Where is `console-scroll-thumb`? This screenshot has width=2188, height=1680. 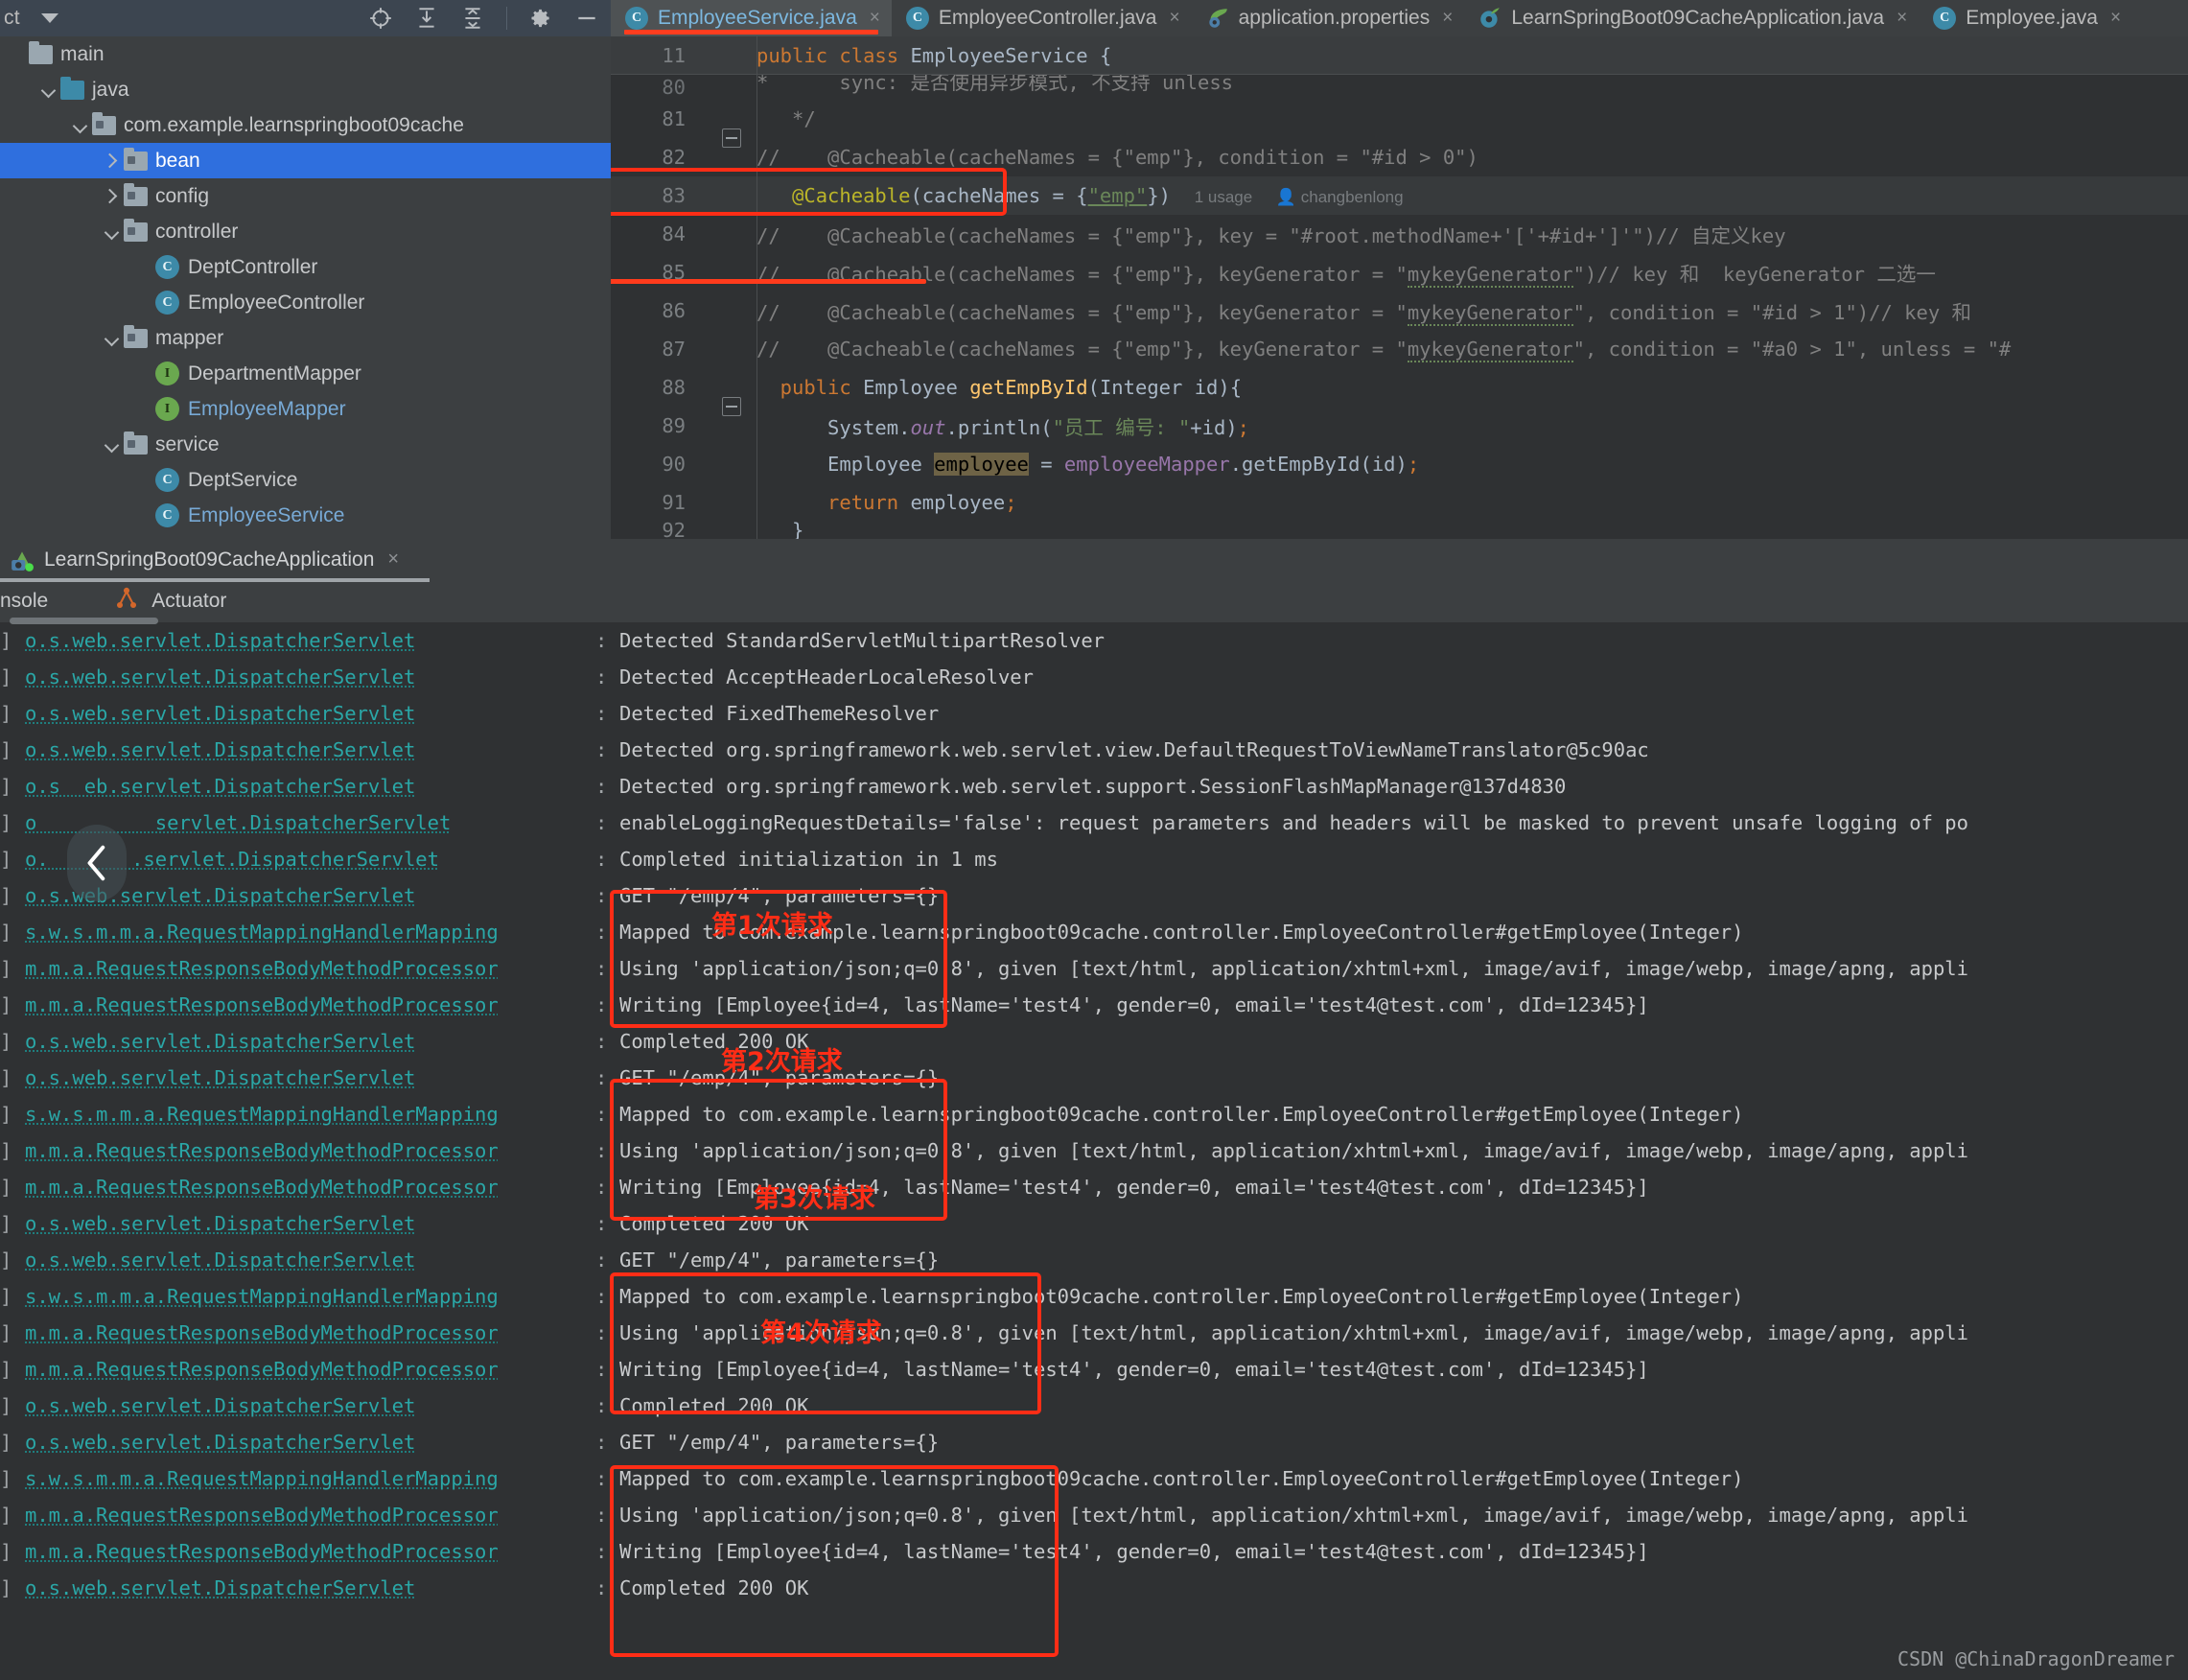 console-scroll-thumb is located at coordinates (84, 621).